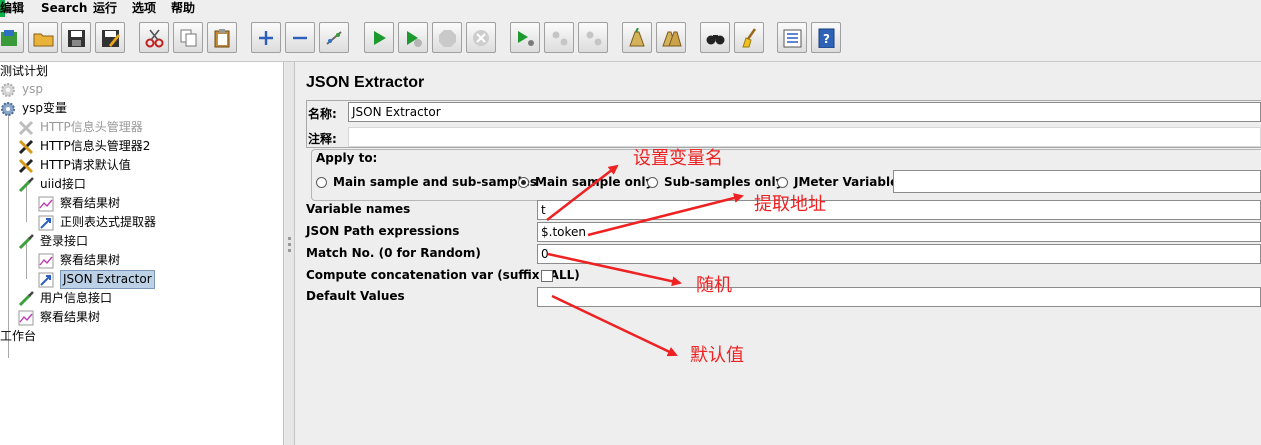  I want to click on paste-icon, so click(222, 38).